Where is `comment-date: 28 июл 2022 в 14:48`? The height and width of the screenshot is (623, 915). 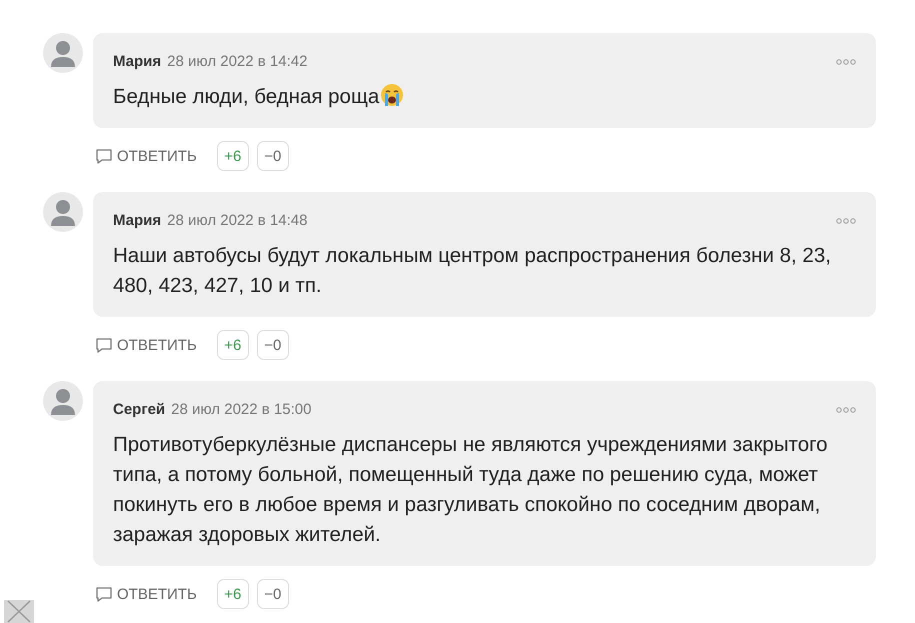 comment-date: 28 июл 2022 в 14:48 is located at coordinates (237, 220).